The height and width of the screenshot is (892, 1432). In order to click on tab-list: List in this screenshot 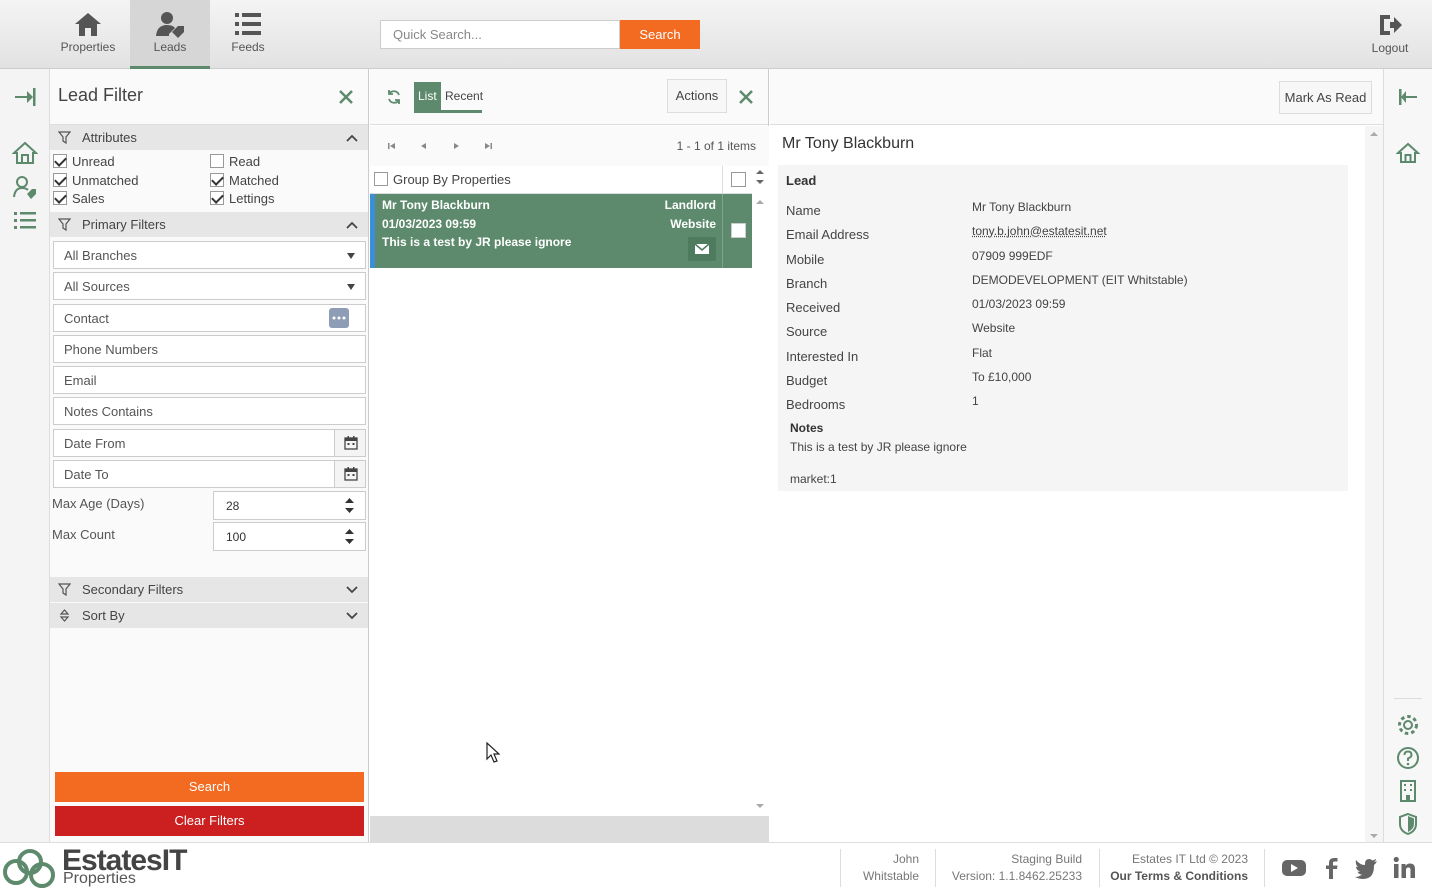, I will do `click(427, 97)`.